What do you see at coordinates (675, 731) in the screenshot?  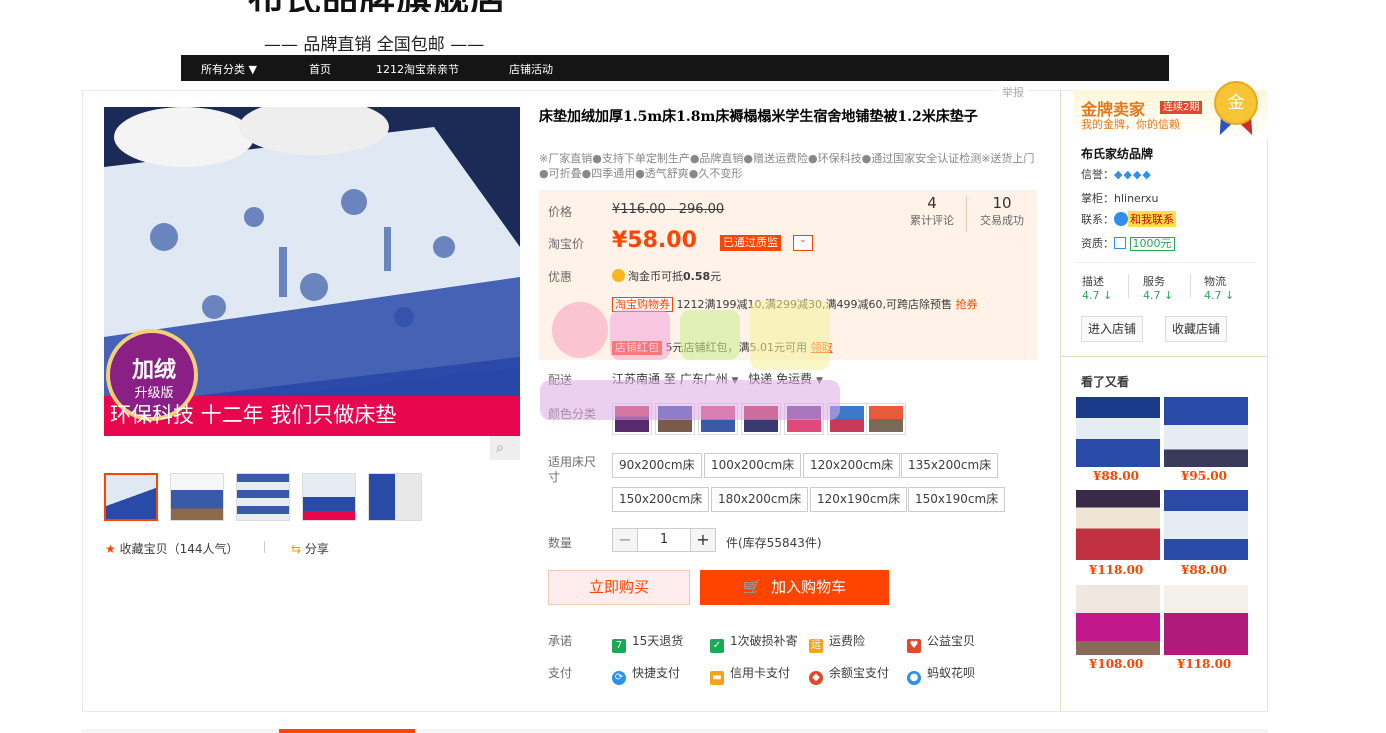 I see `detail-tabs-bar` at bounding box center [675, 731].